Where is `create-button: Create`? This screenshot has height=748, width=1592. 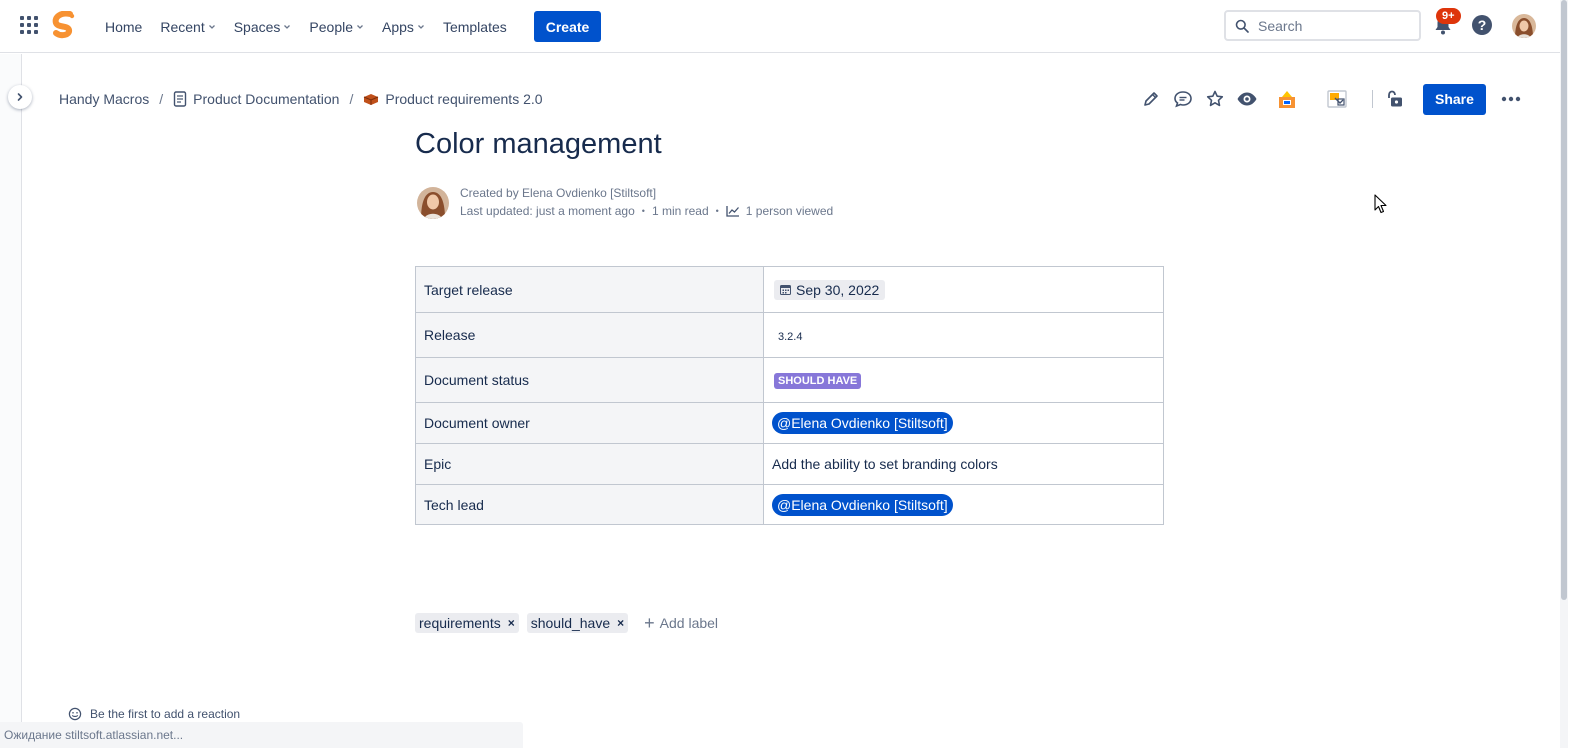 create-button: Create is located at coordinates (567, 26).